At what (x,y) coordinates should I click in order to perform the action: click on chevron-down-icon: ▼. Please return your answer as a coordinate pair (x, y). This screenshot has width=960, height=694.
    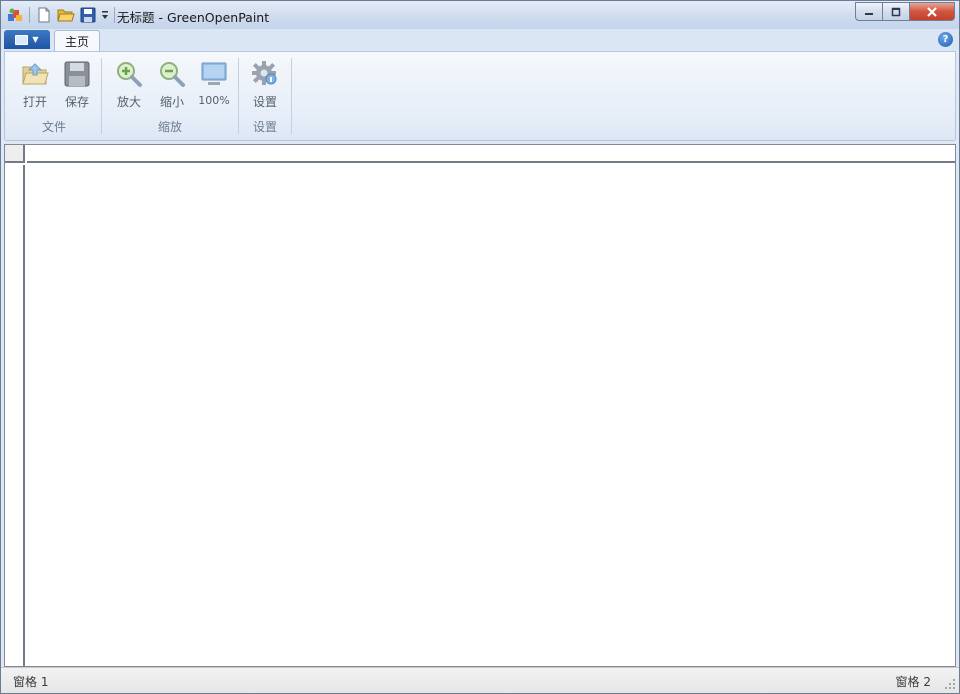
    Looking at the image, I should click on (35, 39).